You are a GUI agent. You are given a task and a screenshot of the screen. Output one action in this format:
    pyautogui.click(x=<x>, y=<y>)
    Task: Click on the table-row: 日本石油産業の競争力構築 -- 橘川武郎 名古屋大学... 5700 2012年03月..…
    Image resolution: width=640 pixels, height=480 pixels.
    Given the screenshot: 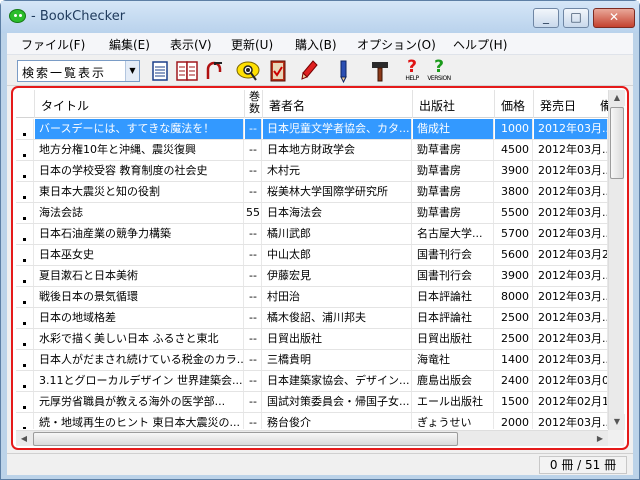 What is the action you would take?
    pyautogui.click(x=312, y=234)
    